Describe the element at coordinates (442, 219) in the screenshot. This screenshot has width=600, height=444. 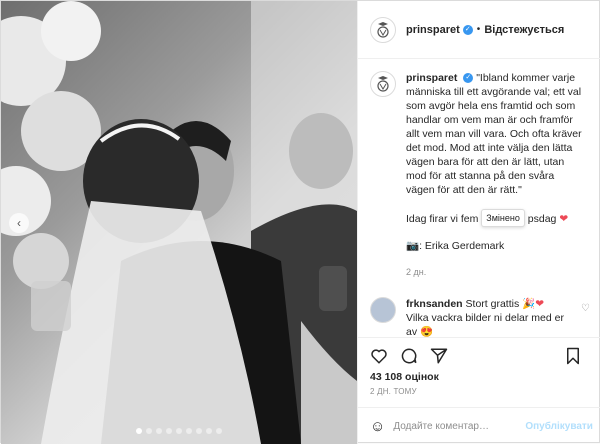
I see `caption-line-start: Idag firar vi fem` at that location.